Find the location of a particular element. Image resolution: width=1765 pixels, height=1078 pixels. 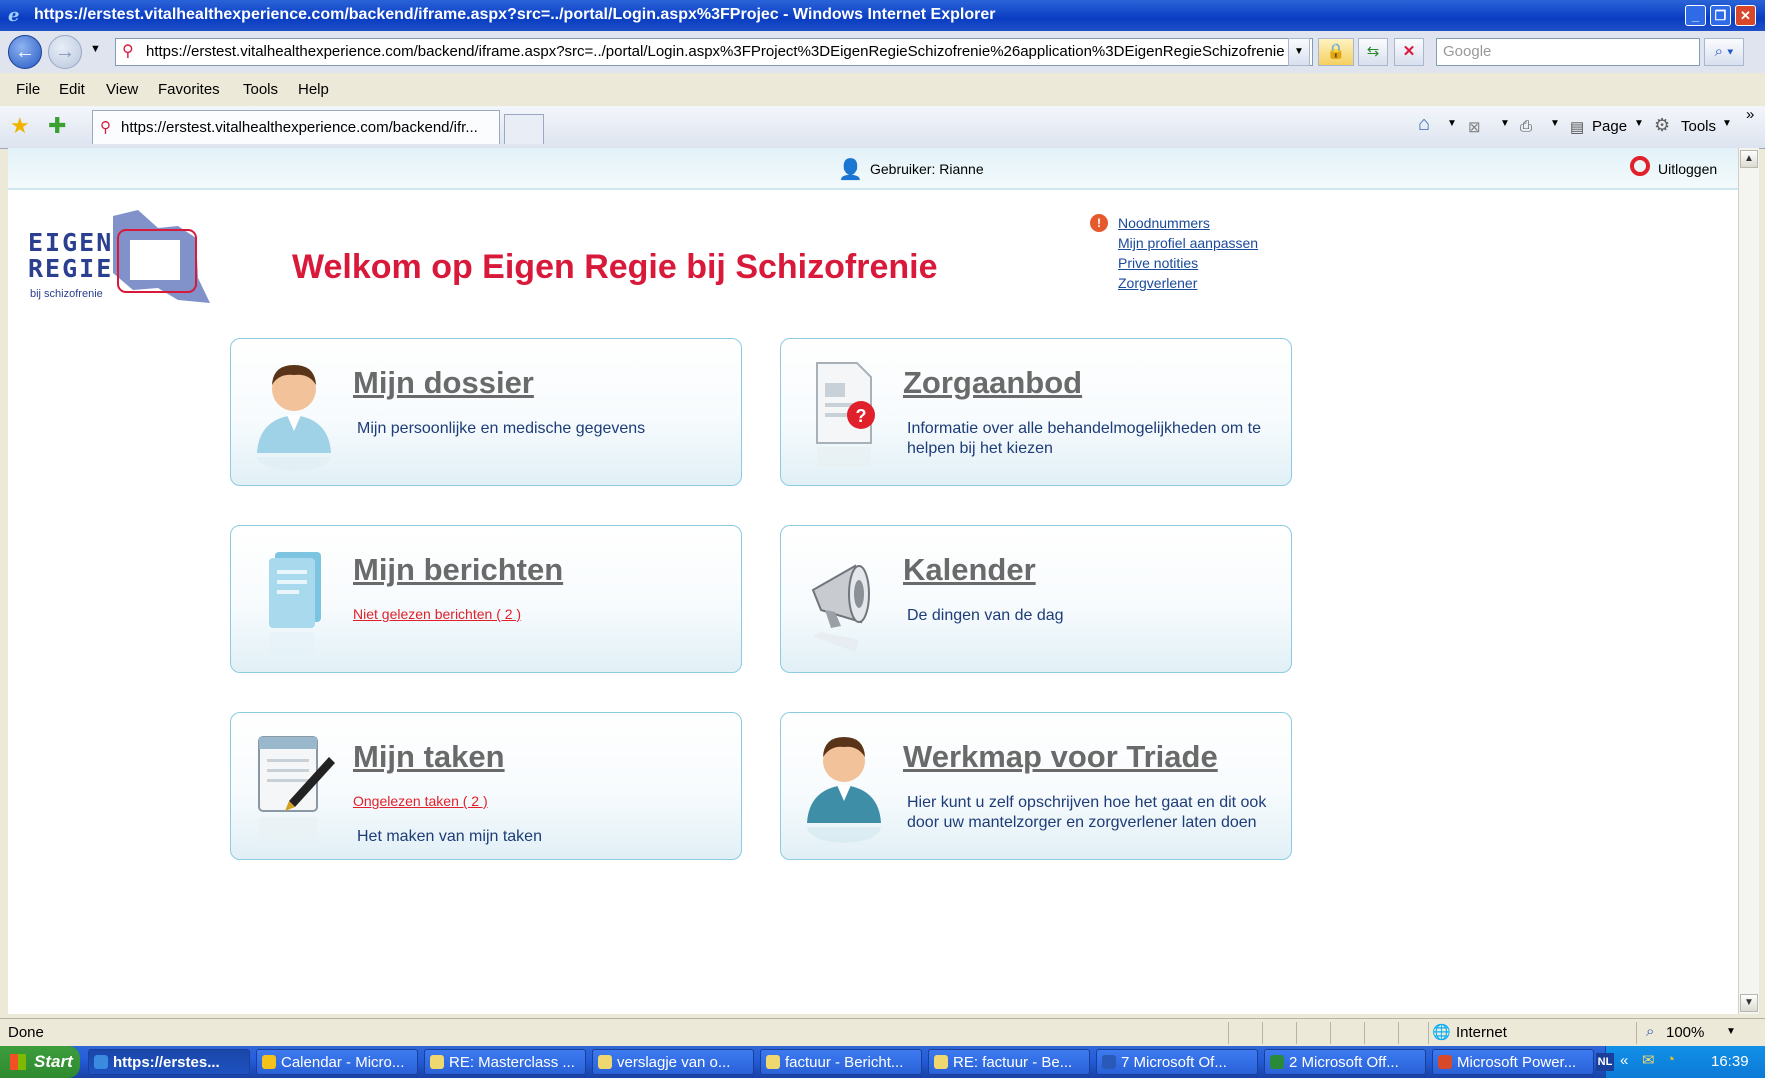

link-profiel-aanpassen: Mijn profiel aanpassen is located at coordinates (1188, 243).